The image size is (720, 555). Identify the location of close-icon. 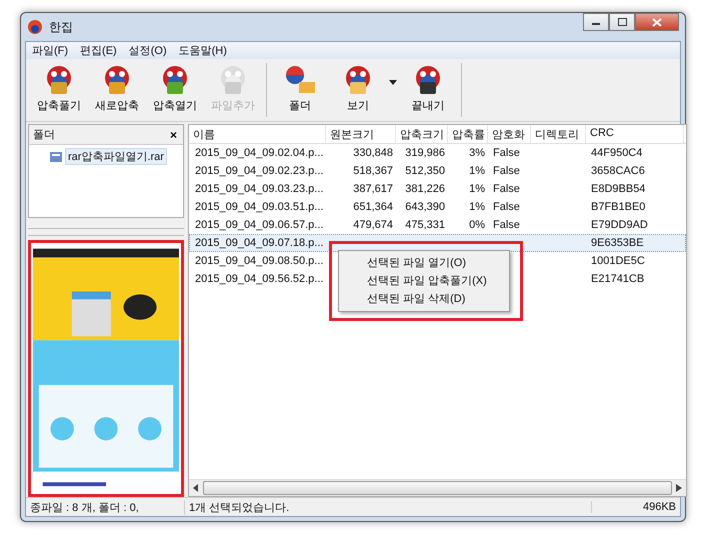
(657, 22).